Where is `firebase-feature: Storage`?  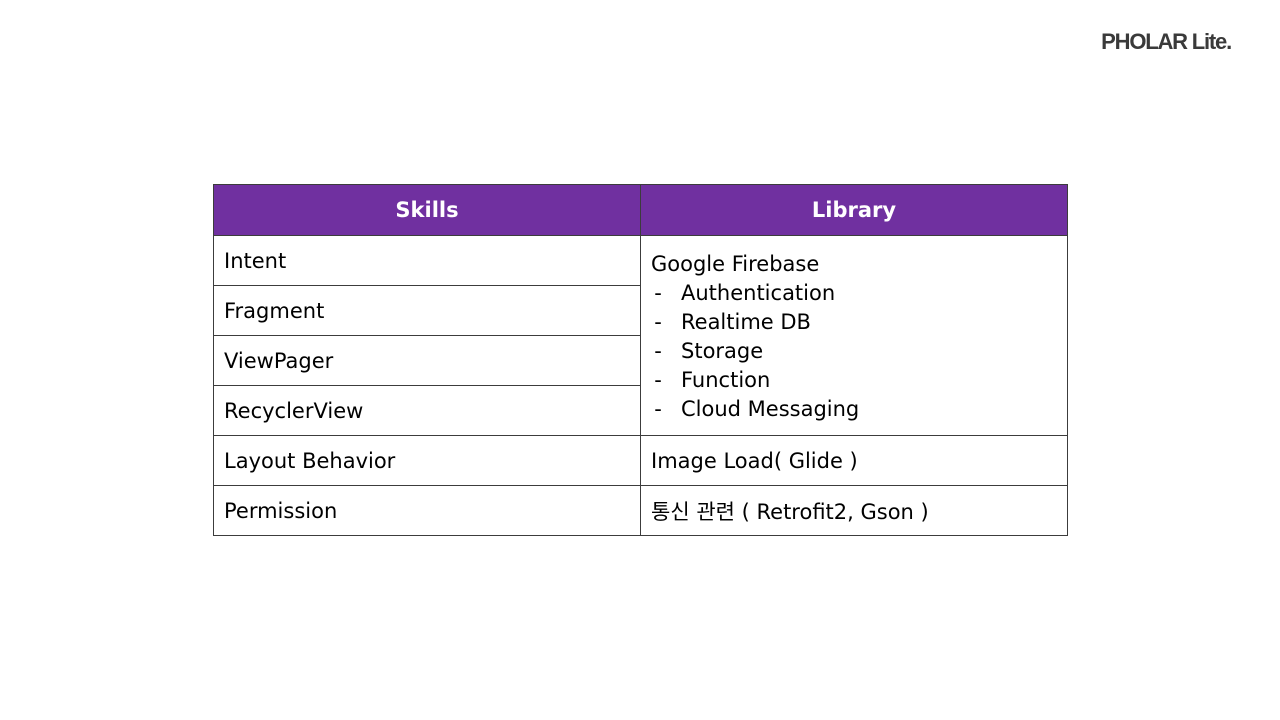
firebase-feature: Storage is located at coordinates (722, 350).